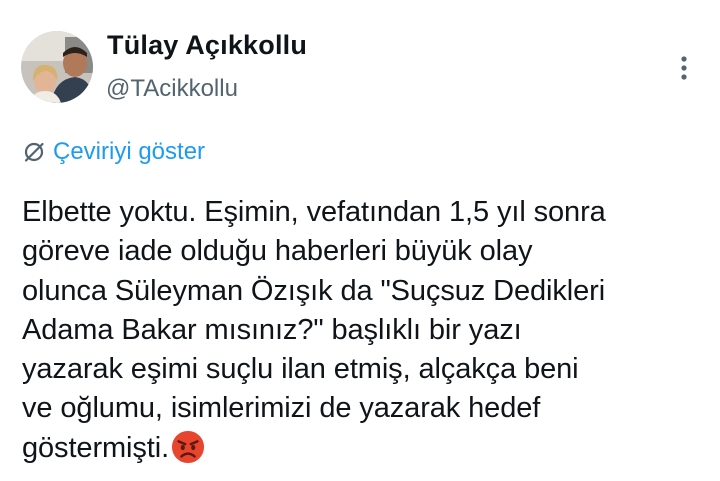  I want to click on avatar, so click(57, 67).